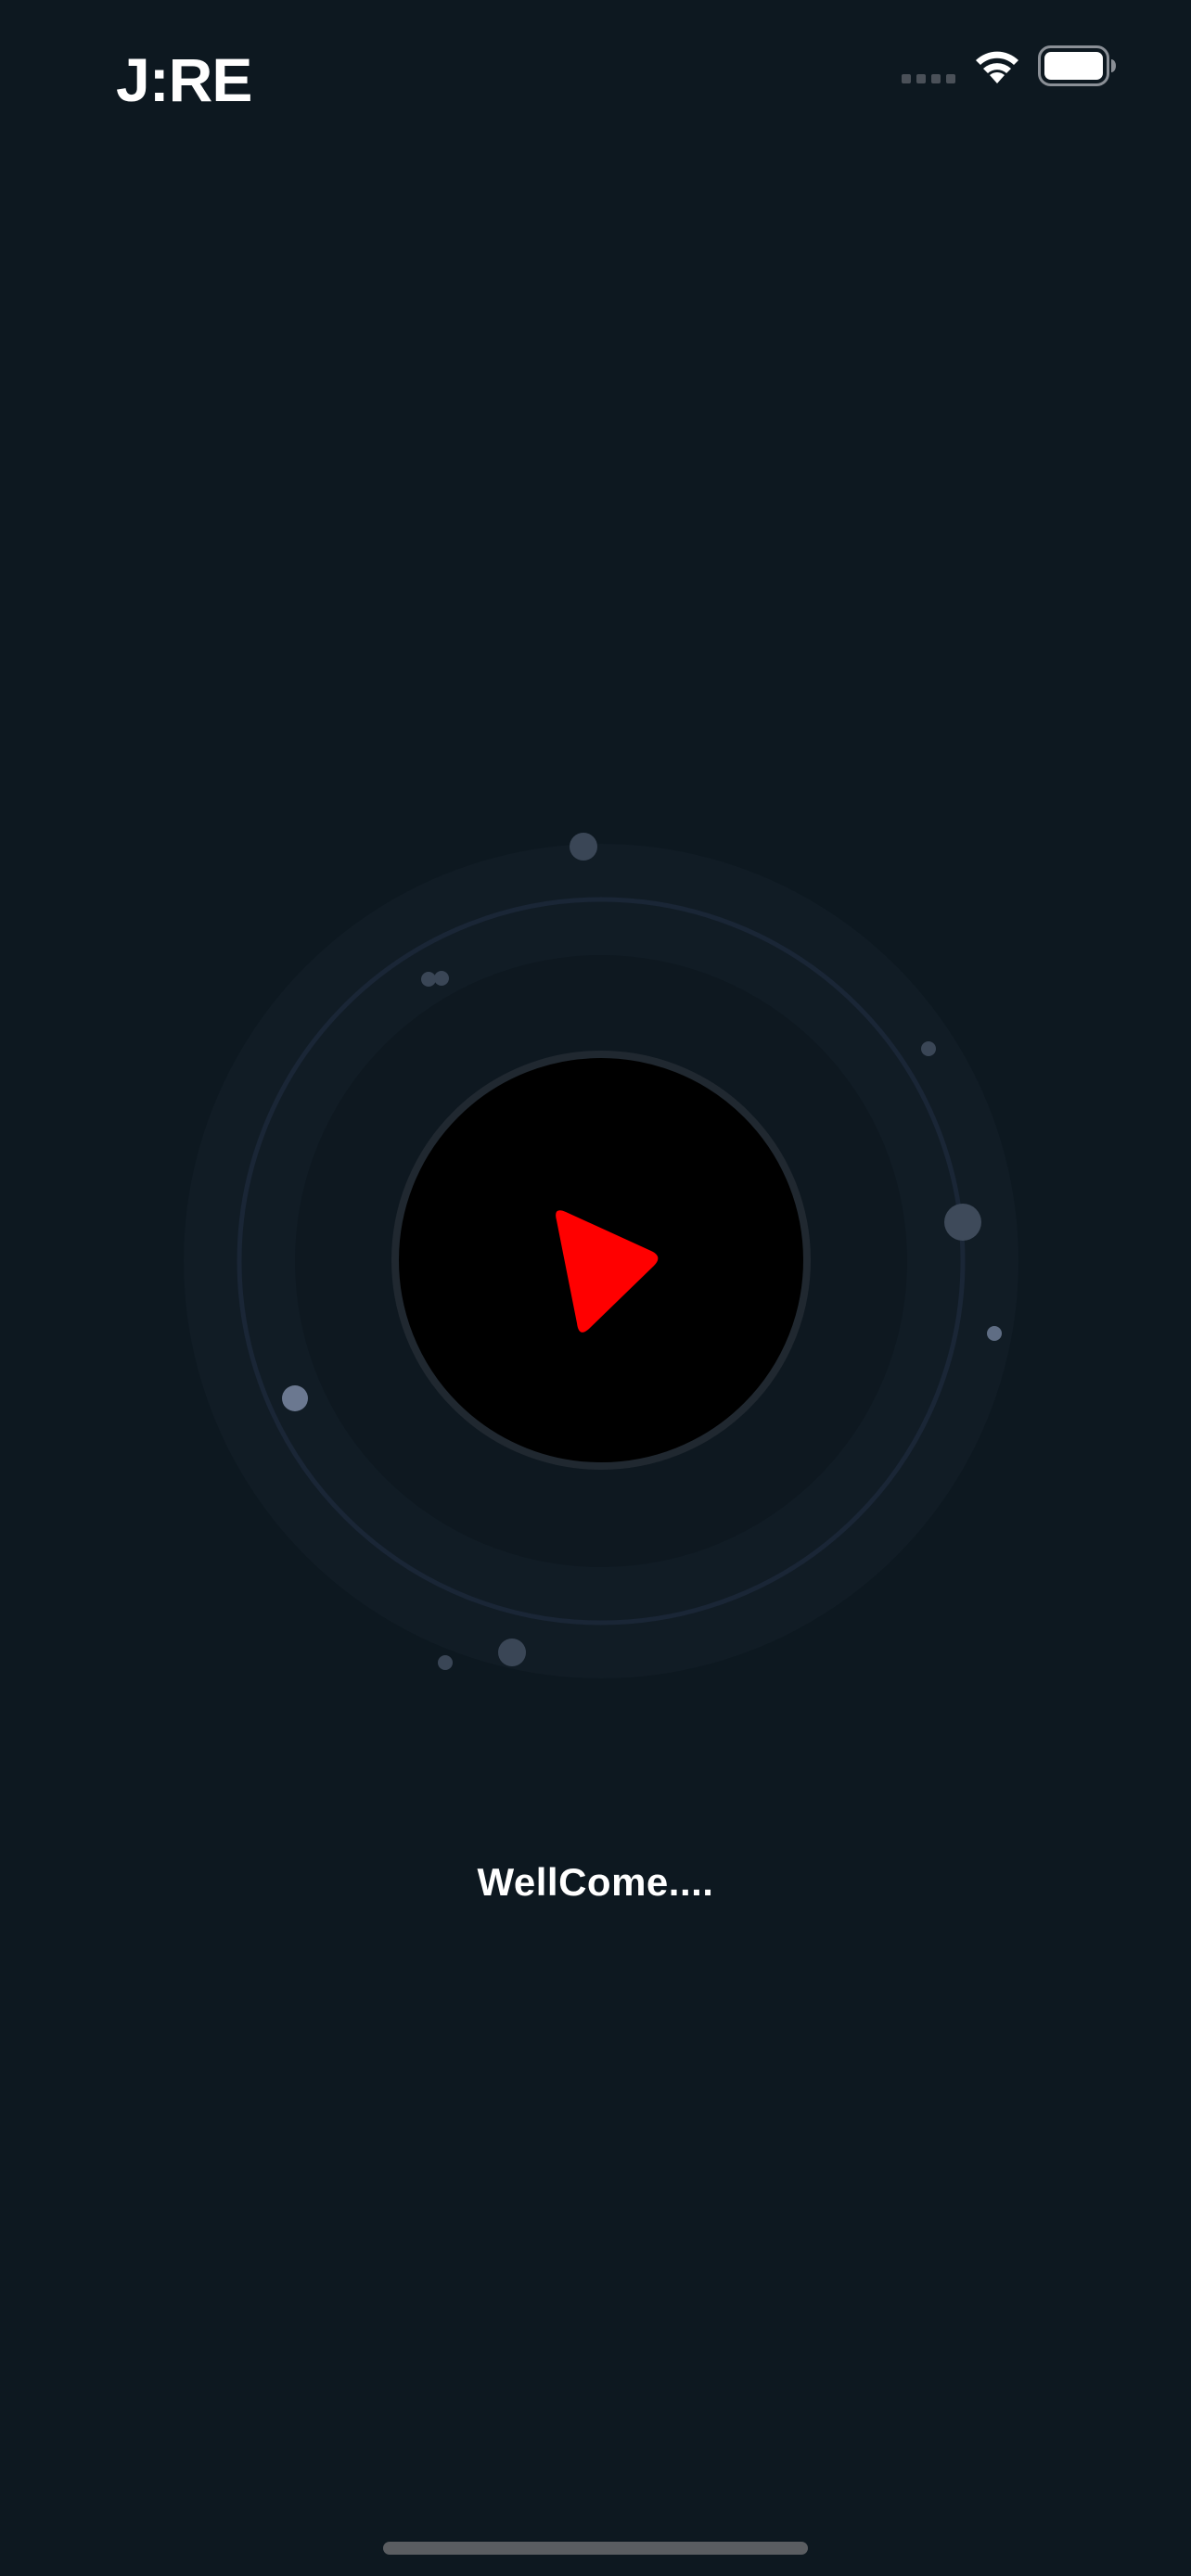 The height and width of the screenshot is (2576, 1191). What do you see at coordinates (601, 1260) in the screenshot?
I see `play-button` at bounding box center [601, 1260].